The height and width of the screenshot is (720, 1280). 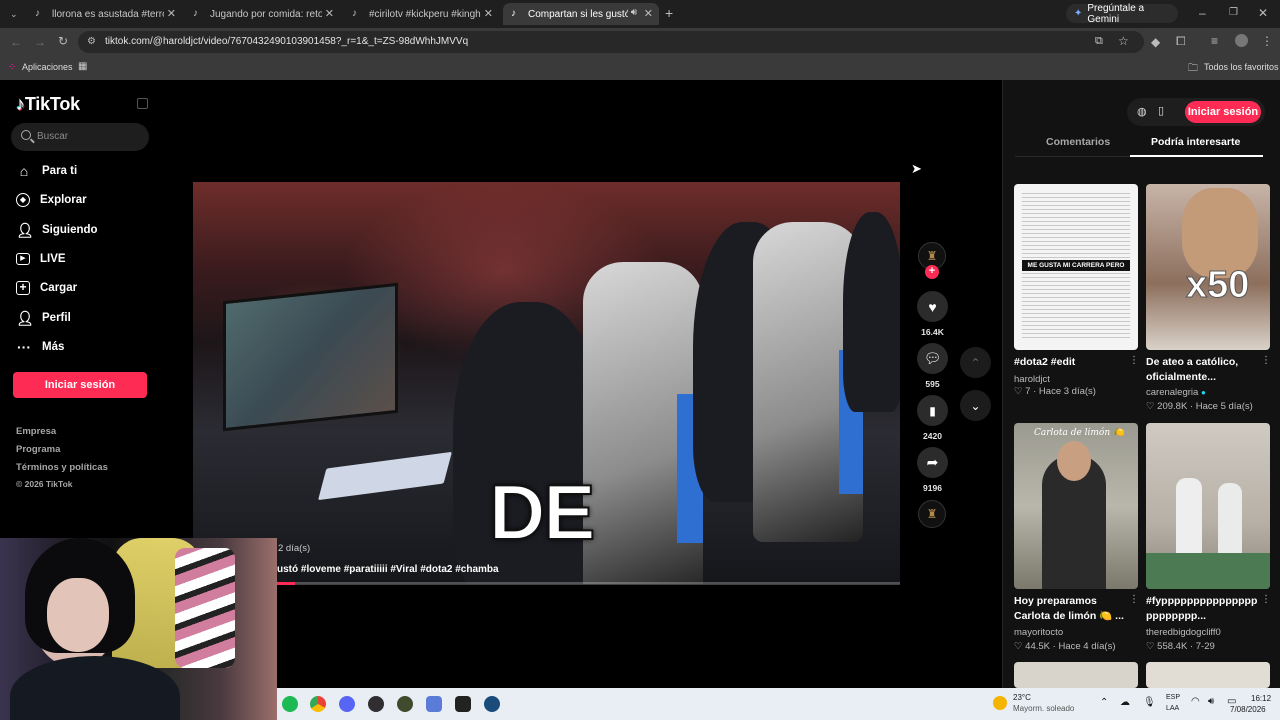 What do you see at coordinates (932, 462) in the screenshot?
I see `share-button: ➦` at bounding box center [932, 462].